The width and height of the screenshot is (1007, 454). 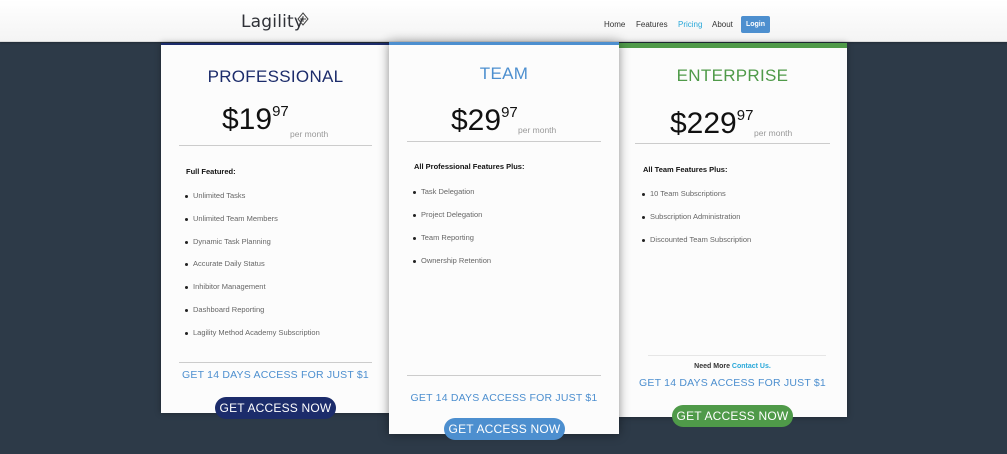 What do you see at coordinates (231, 218) in the screenshot?
I see `feature-item: Unlimited Team Members` at bounding box center [231, 218].